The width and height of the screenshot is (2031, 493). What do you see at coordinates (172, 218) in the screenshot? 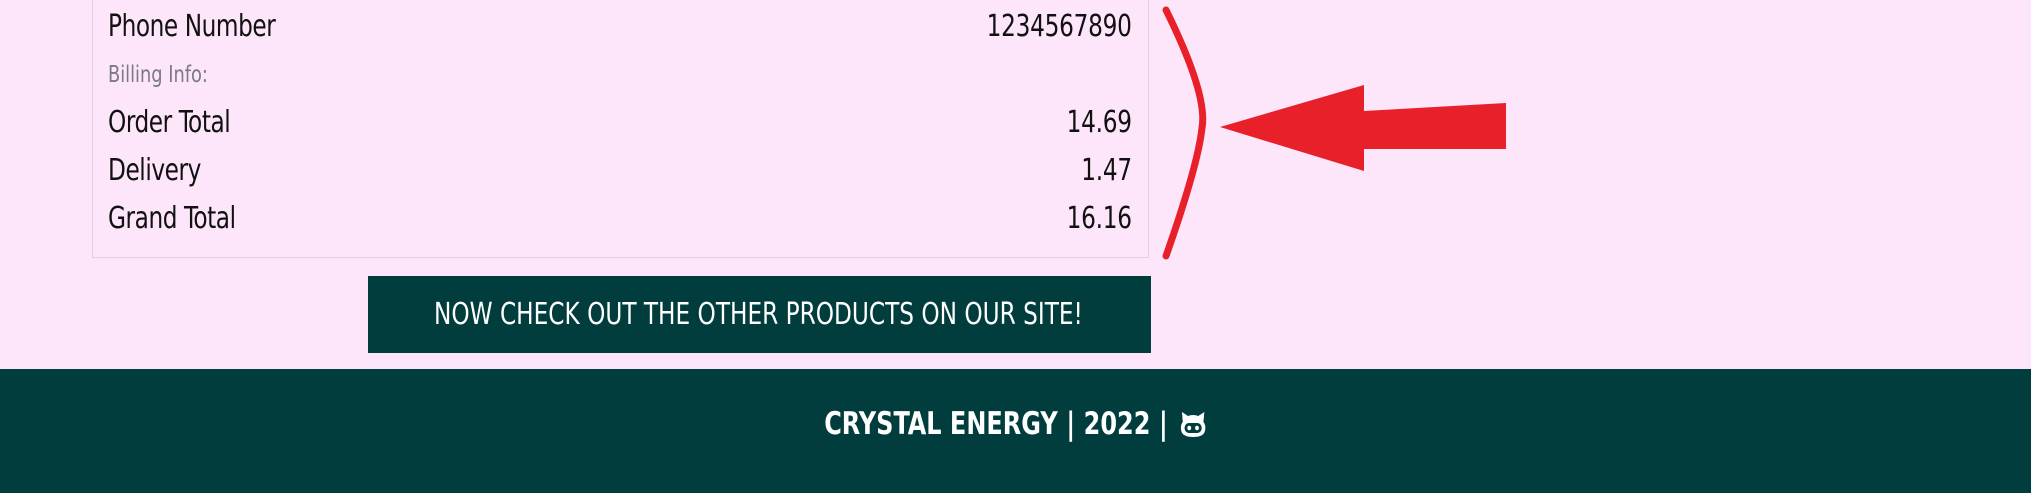
I see `grand-total-label: Grand Total` at bounding box center [172, 218].